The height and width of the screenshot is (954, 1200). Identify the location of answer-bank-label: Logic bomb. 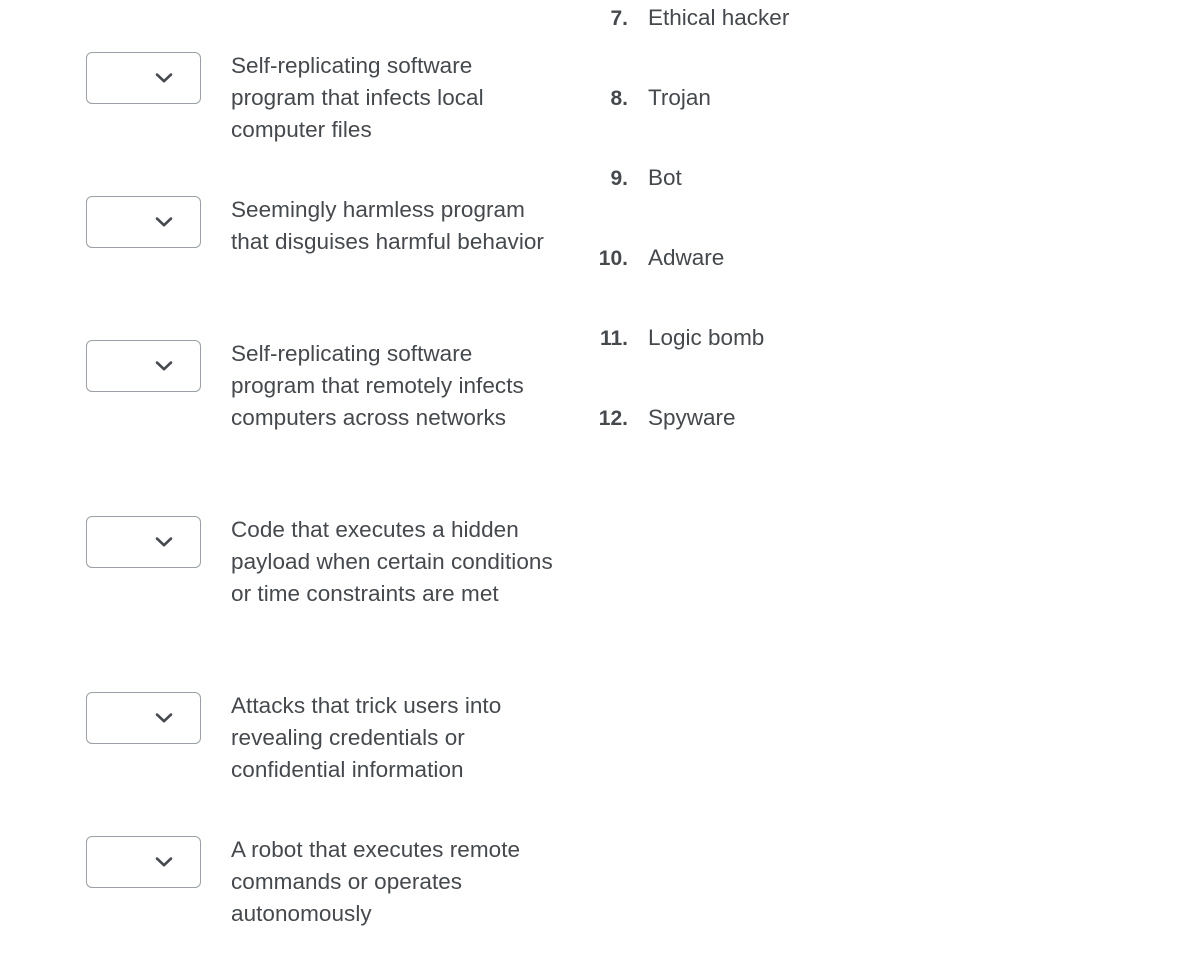
(706, 337).